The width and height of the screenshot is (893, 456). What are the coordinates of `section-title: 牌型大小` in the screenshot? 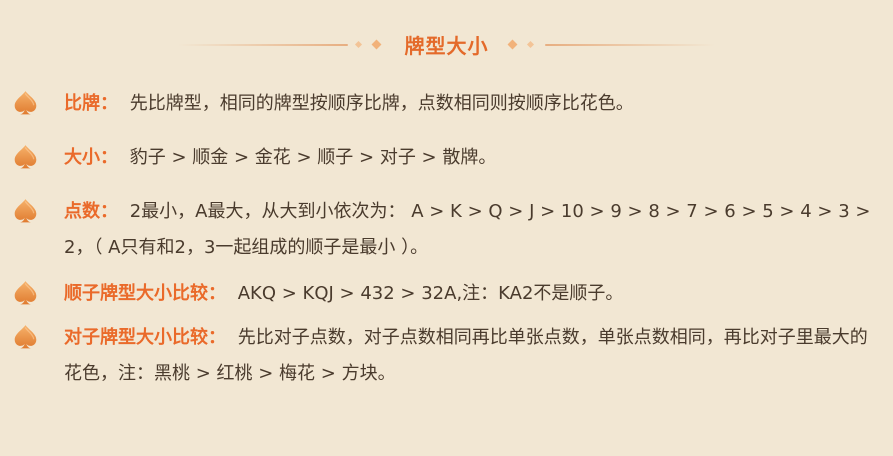 It's located at (446, 46).